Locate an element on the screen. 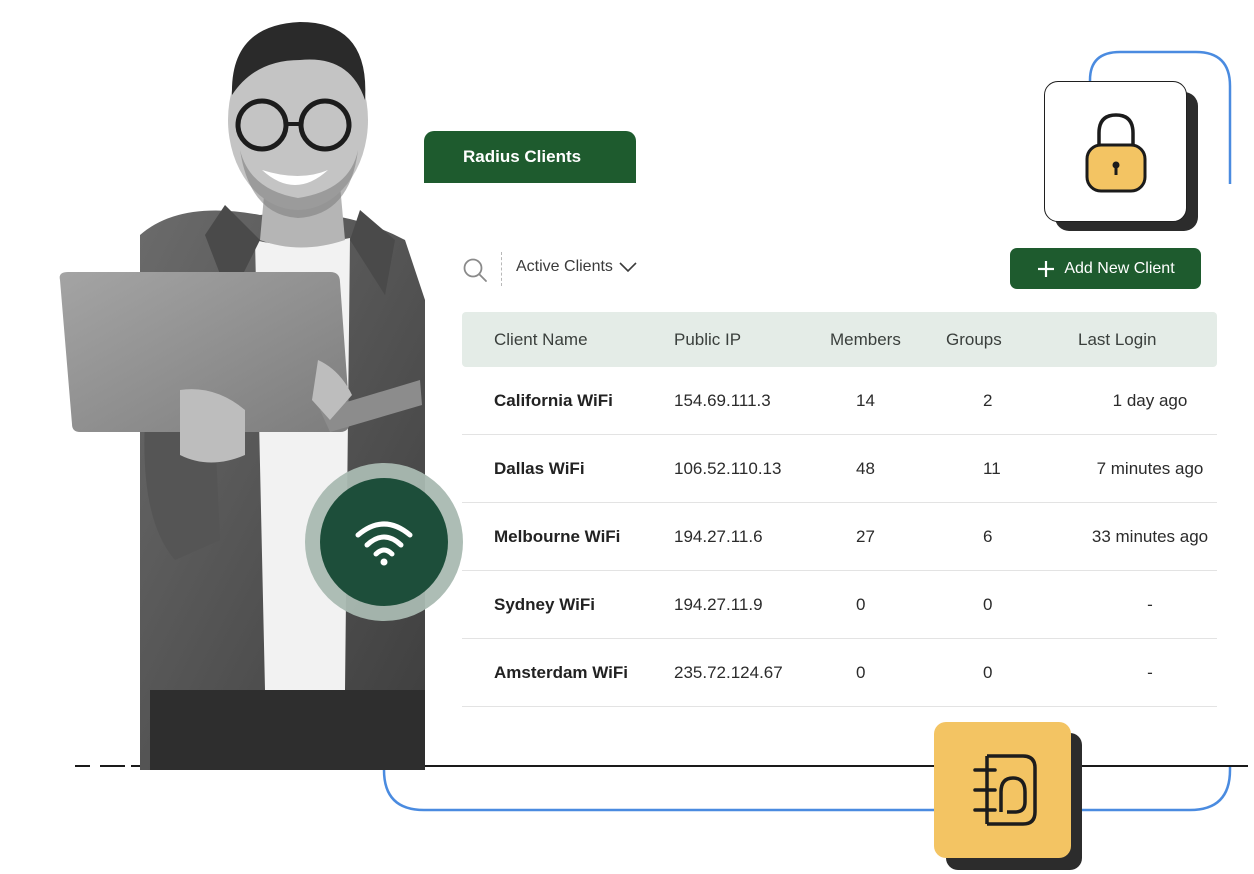 This screenshot has width=1254, height=874. cell-public-ip: 194.27.11.9 is located at coordinates (718, 604).